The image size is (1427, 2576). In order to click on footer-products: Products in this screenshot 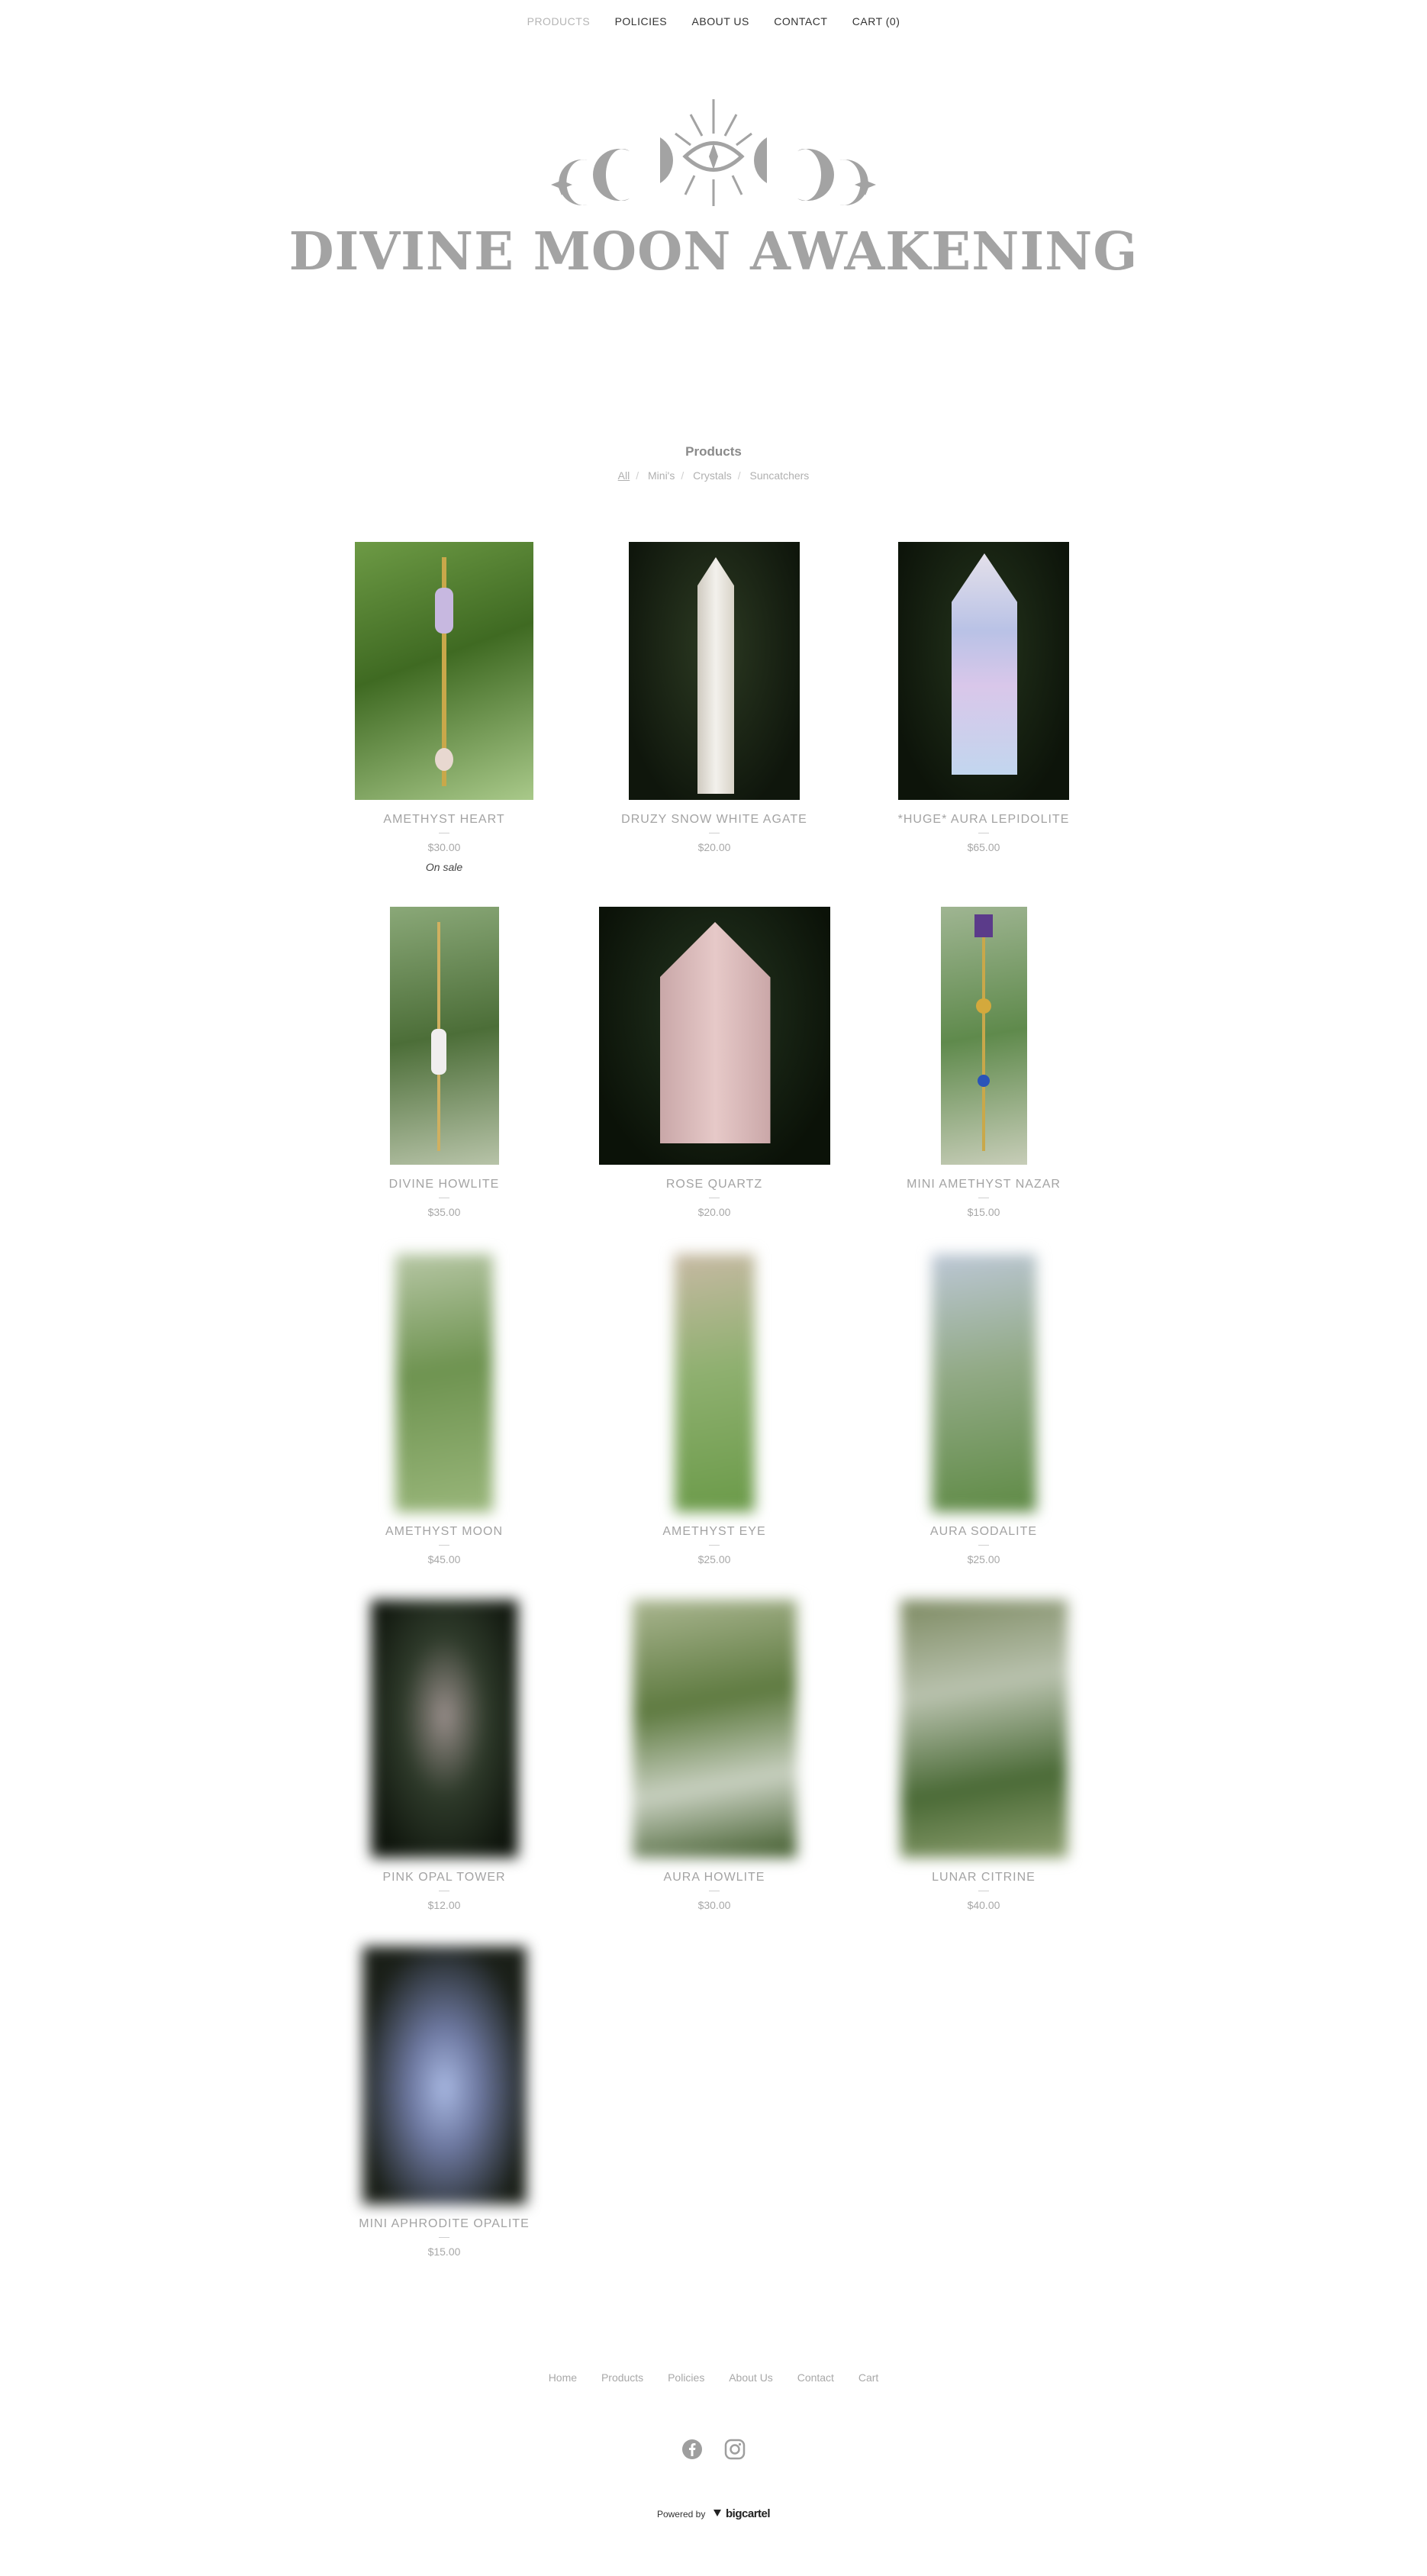, I will do `click(622, 2378)`.